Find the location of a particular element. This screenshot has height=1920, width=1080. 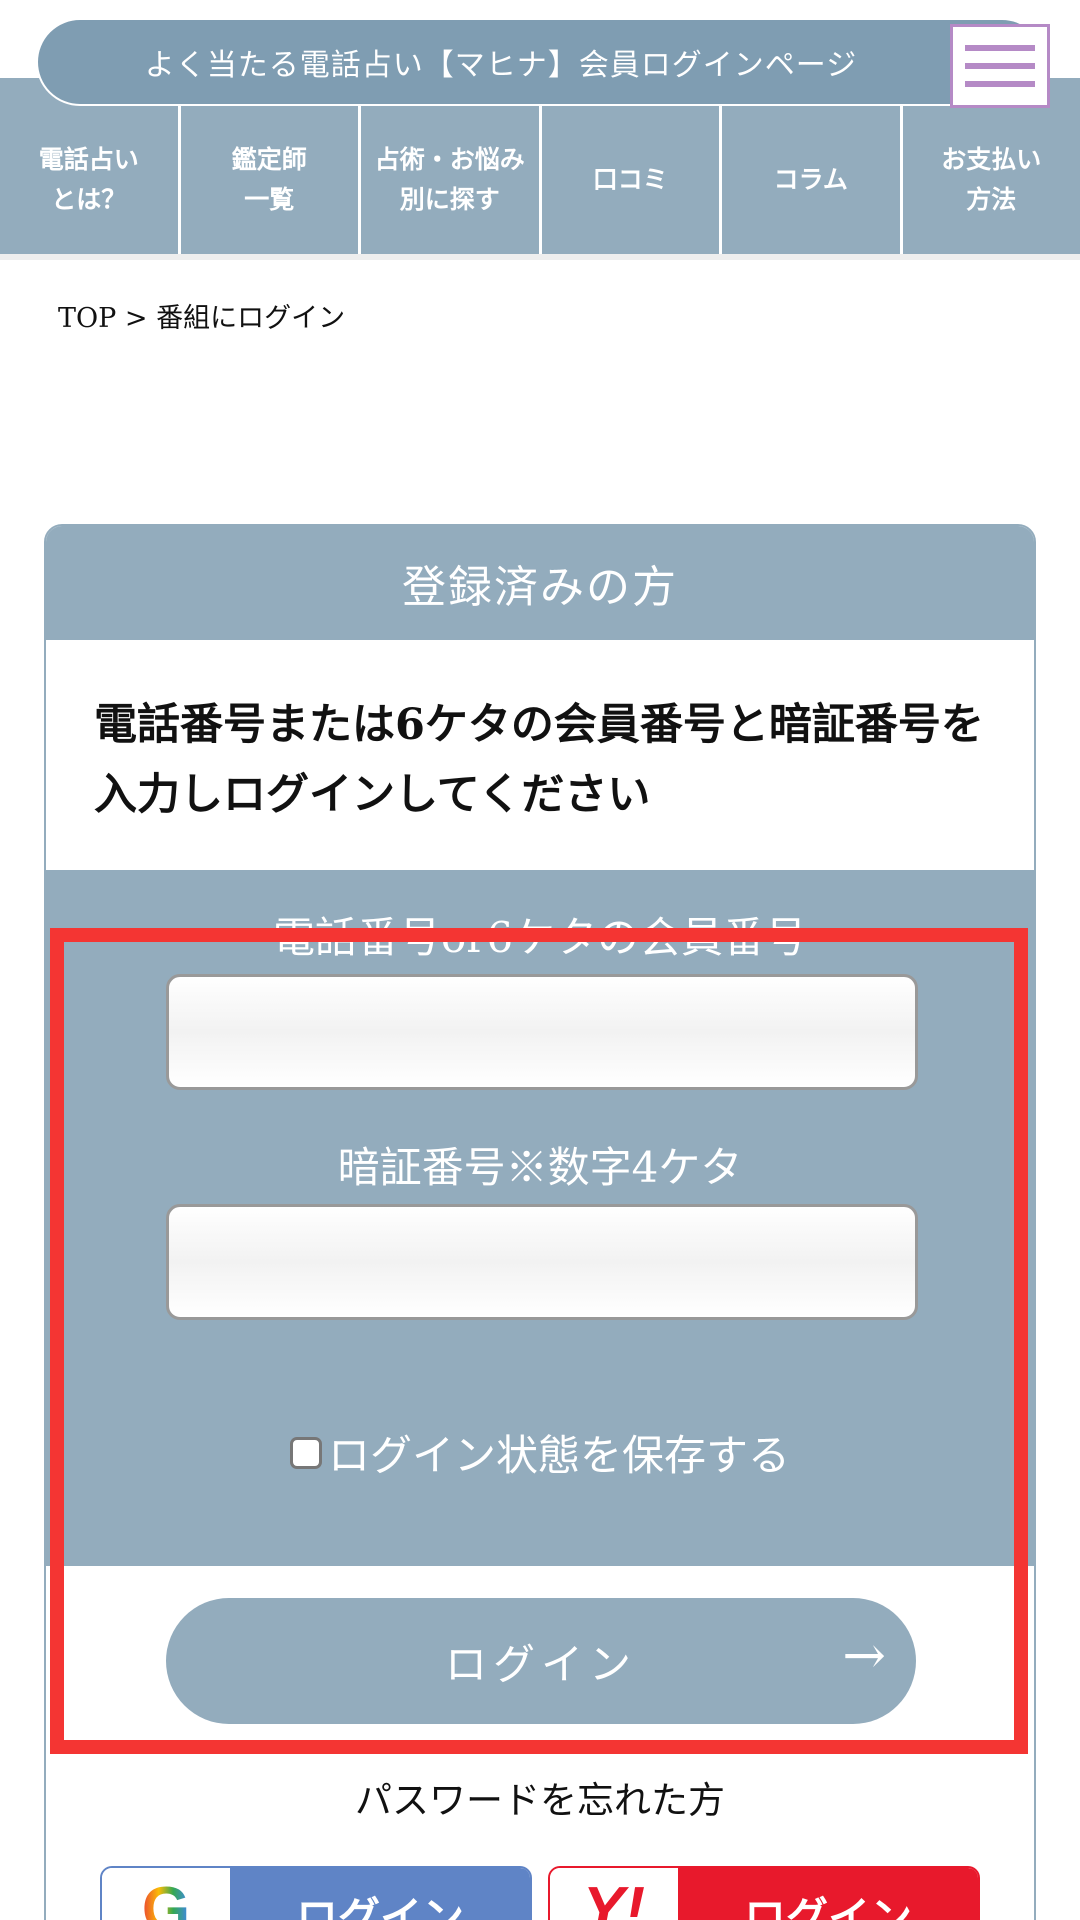

google-icon: G is located at coordinates (166, 1894).